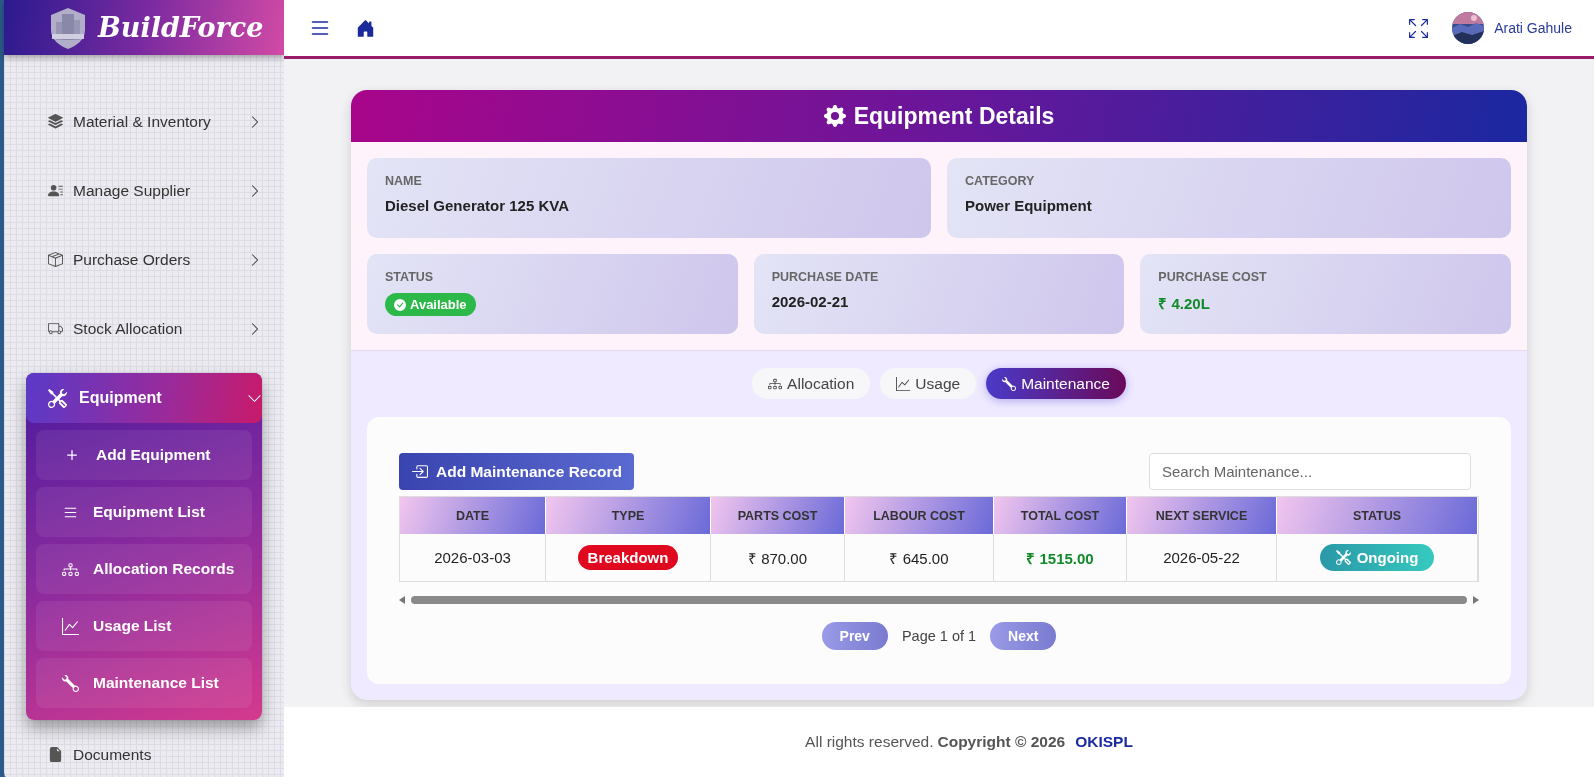  I want to click on table-cell: ₹ 1515.00, so click(1060, 557).